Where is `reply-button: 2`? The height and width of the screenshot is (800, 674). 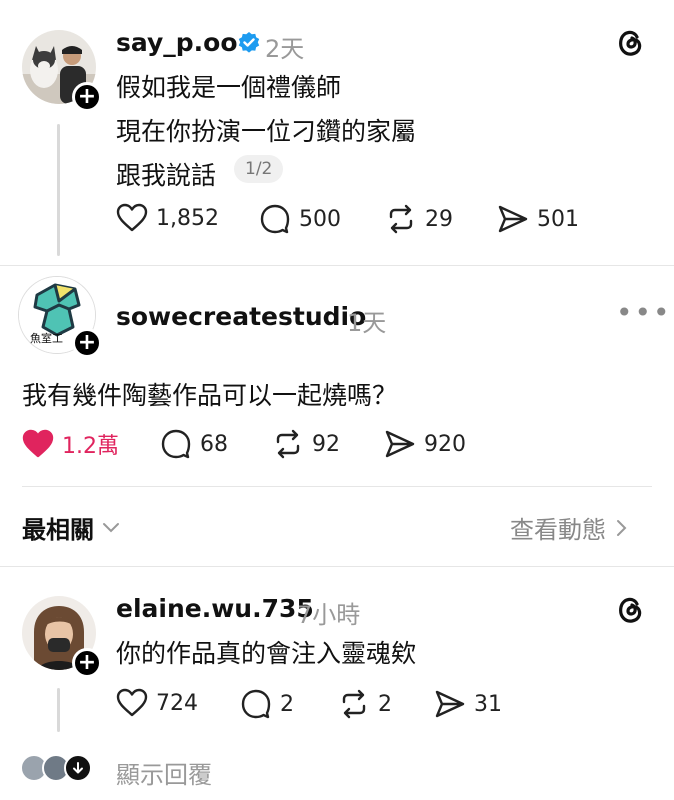
reply-button: 2 is located at coordinates (267, 704).